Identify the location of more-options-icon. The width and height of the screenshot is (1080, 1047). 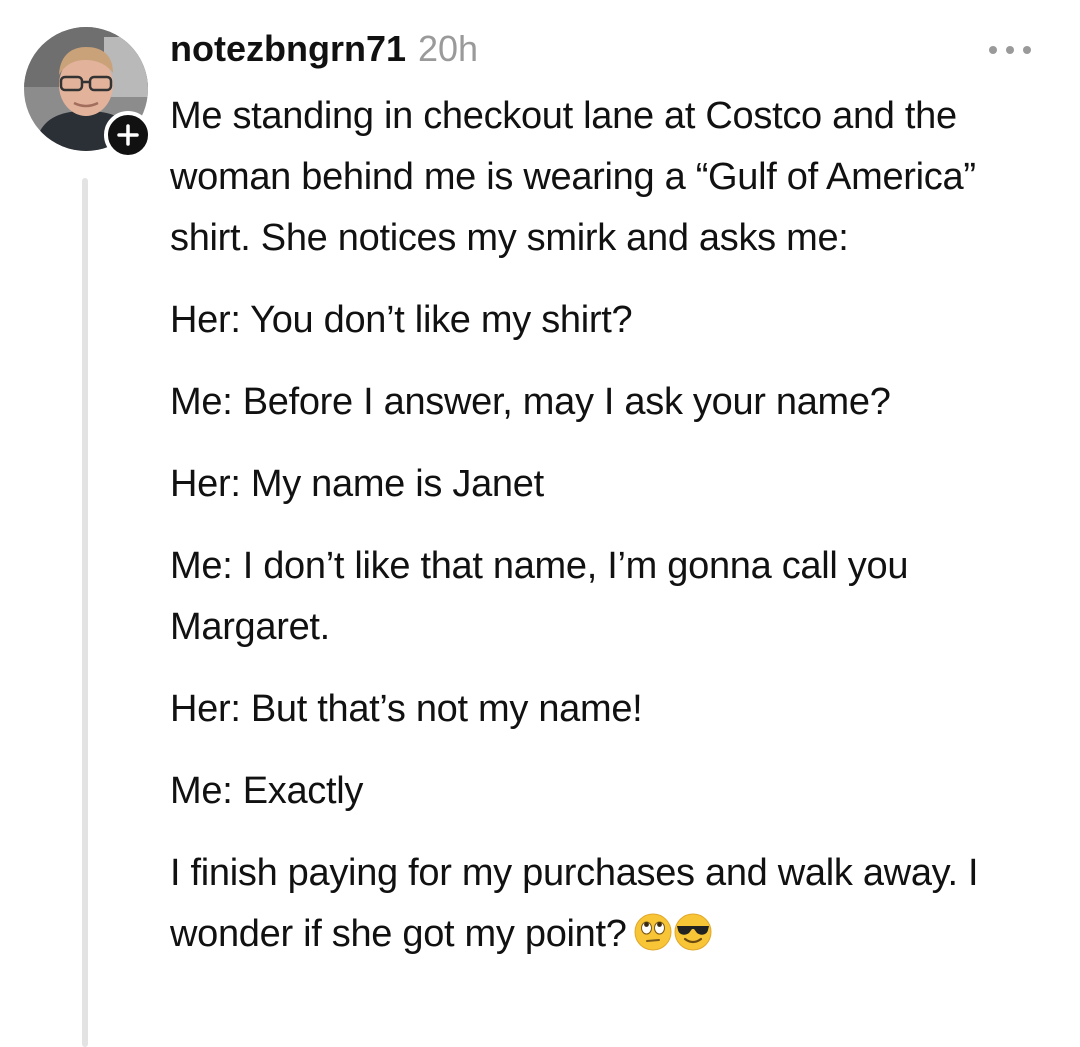
(1010, 50).